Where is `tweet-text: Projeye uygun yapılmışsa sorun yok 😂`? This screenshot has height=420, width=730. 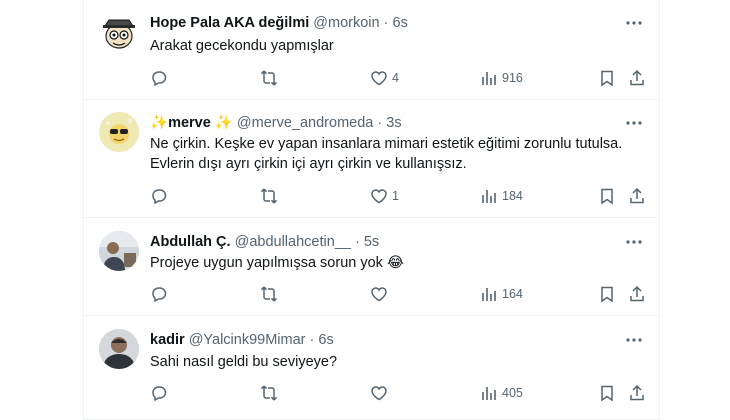
tweet-text: Projeye uygun yapılmışsa sorun yok 😂 is located at coordinates (394, 263).